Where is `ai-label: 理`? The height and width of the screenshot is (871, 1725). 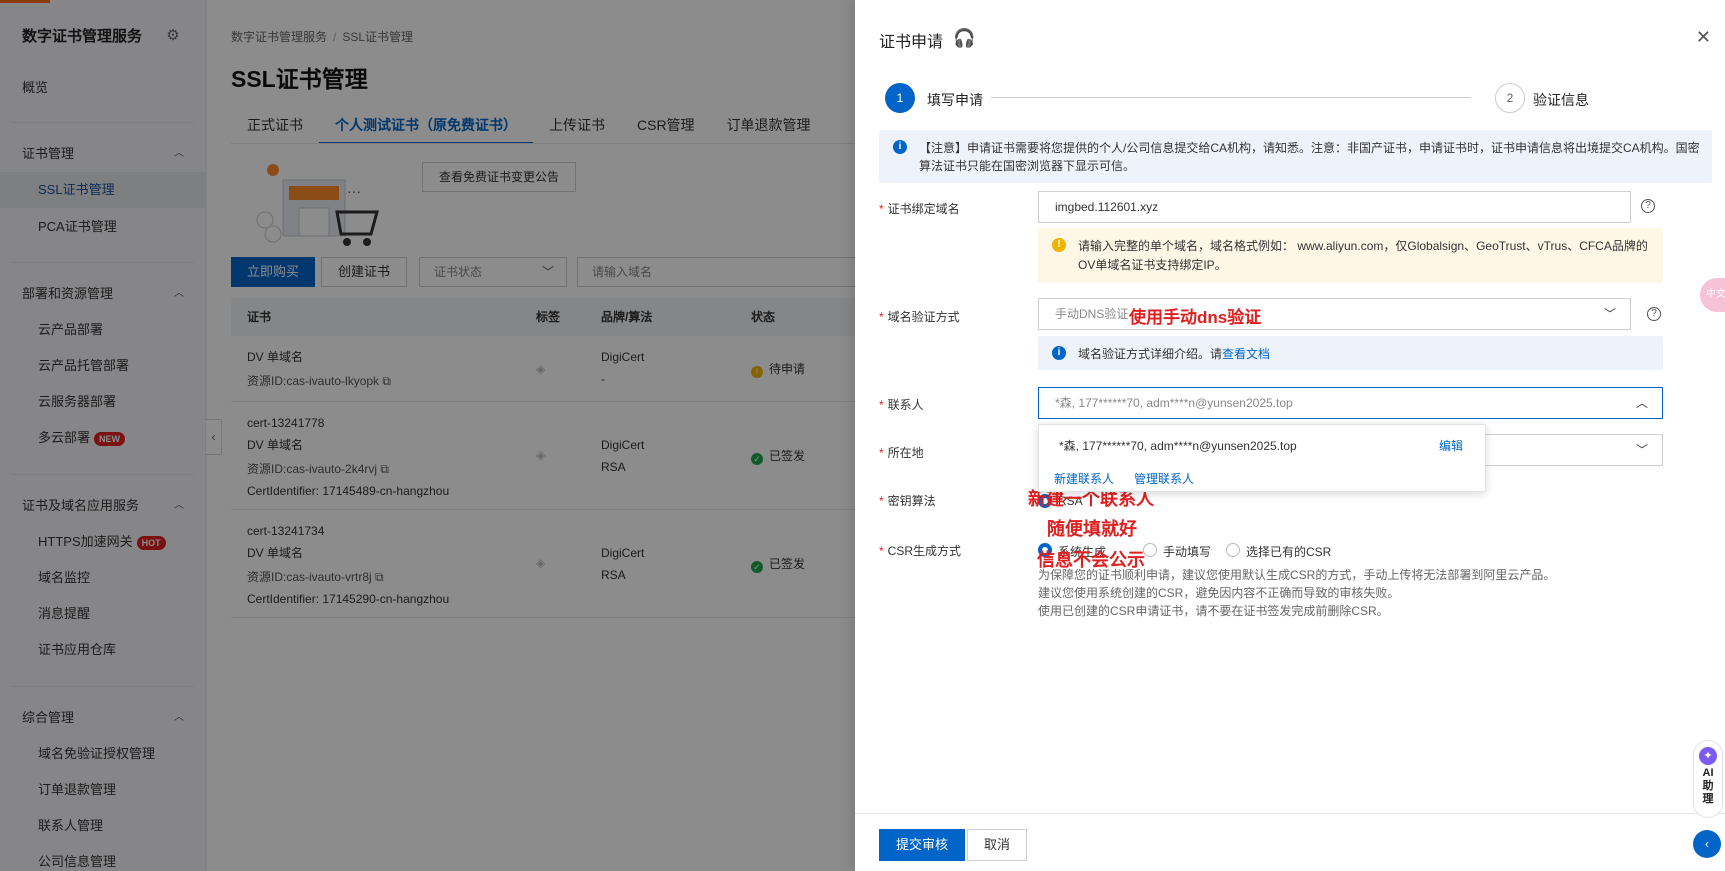
ai-label: 理 is located at coordinates (1708, 799).